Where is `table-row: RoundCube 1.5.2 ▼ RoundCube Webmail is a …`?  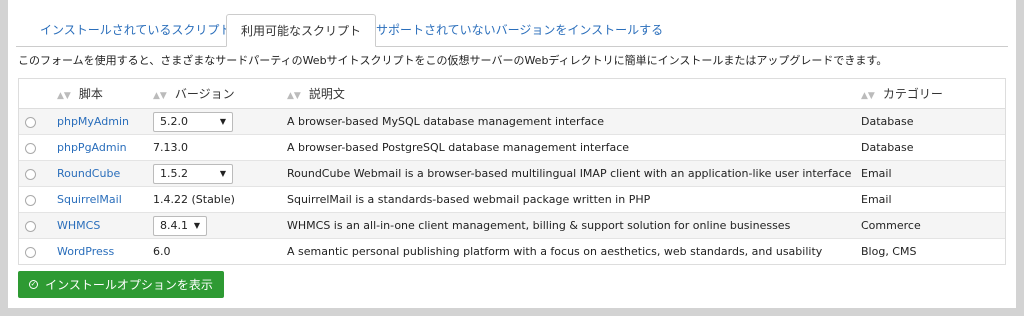
table-row: RoundCube 1.5.2 ▼ RoundCube Webmail is a … is located at coordinates (512, 173).